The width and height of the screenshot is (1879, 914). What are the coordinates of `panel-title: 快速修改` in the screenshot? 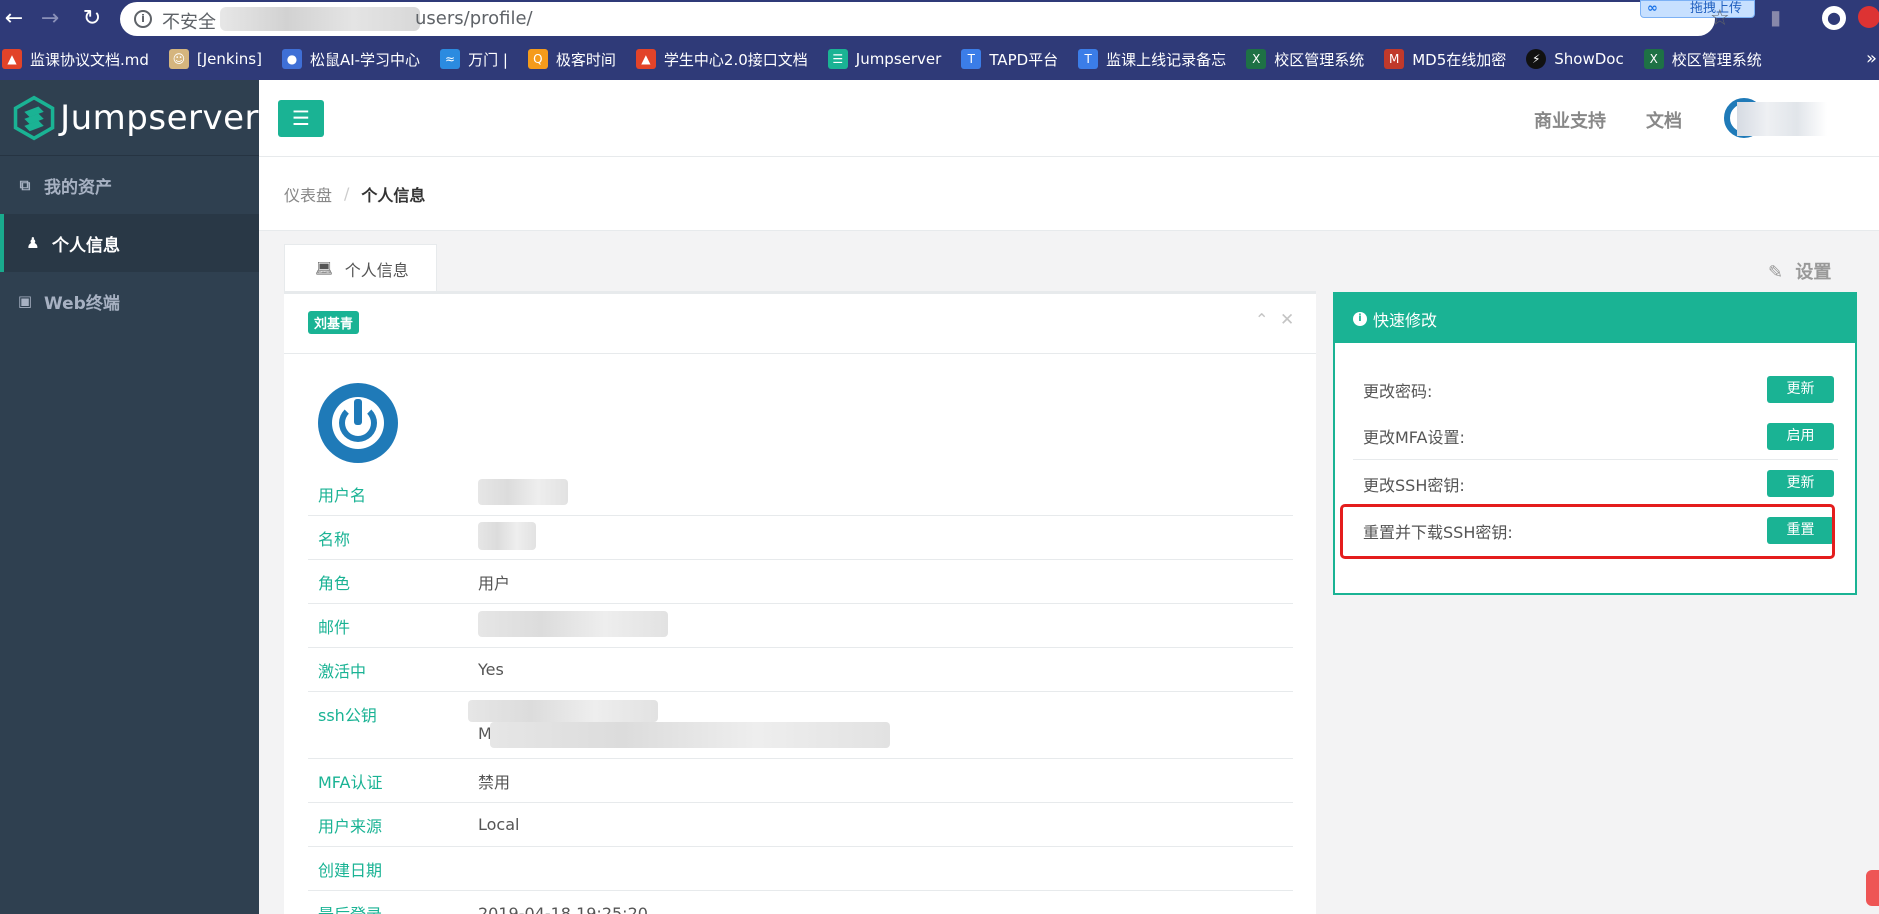 It's located at (1405, 320).